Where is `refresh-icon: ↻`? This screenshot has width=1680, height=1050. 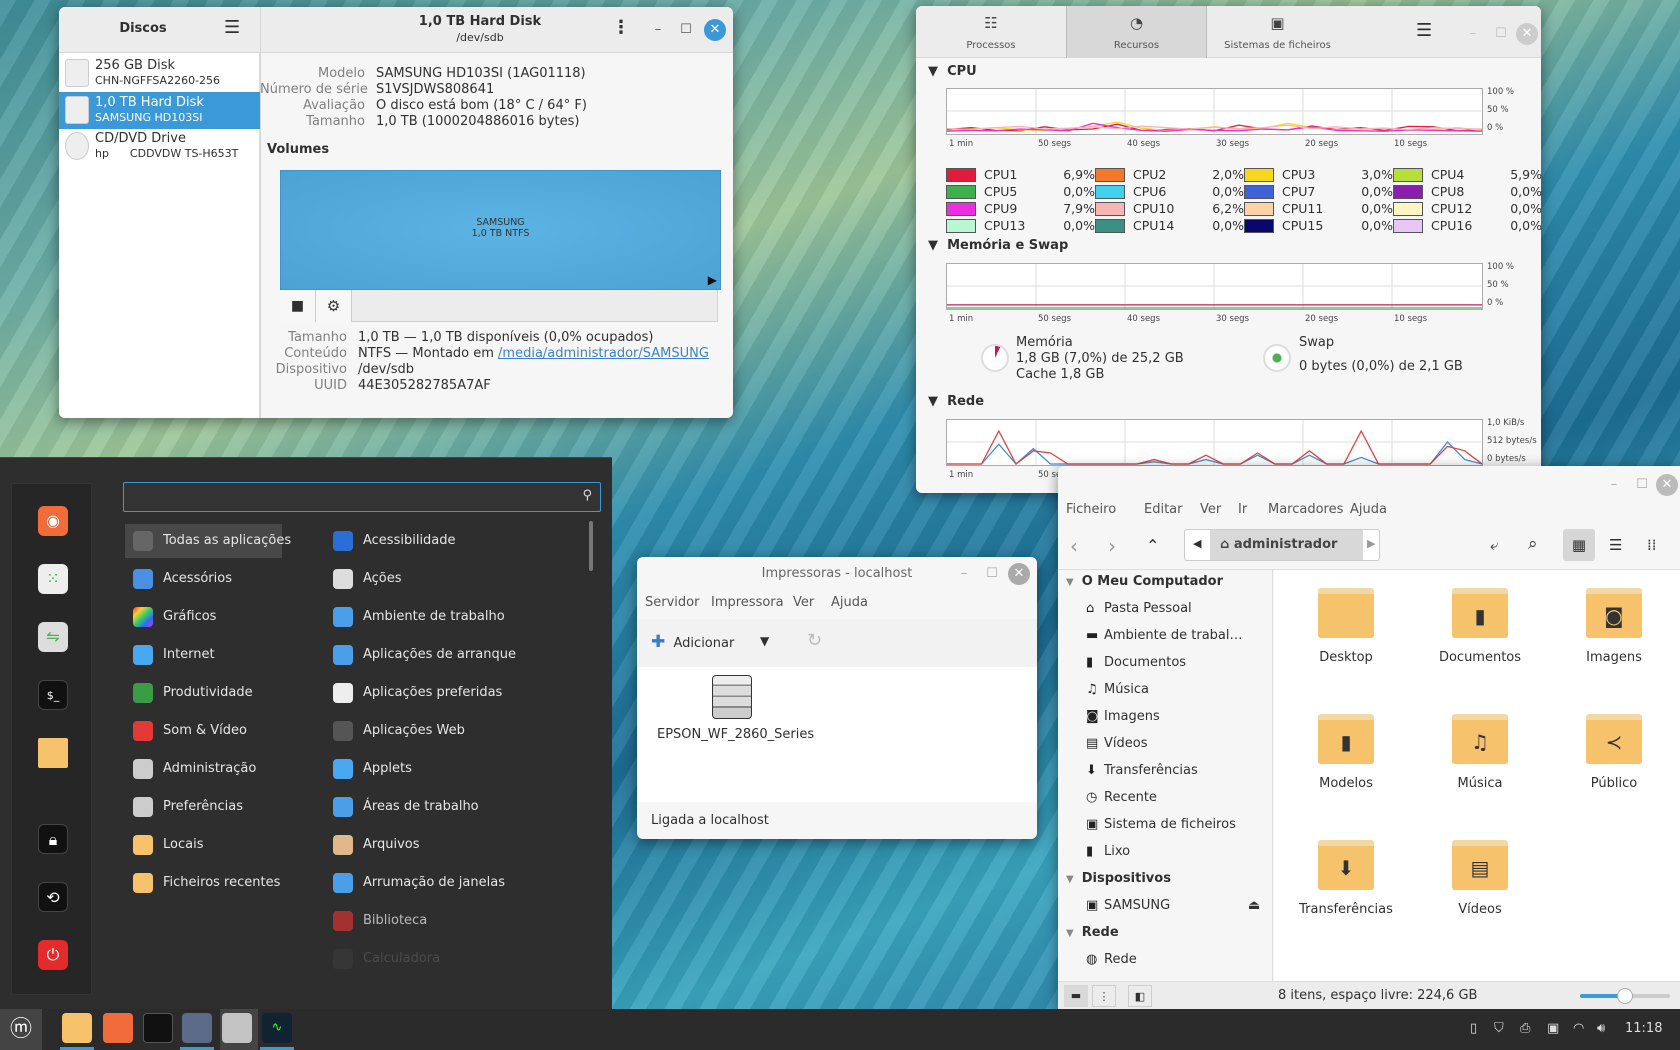
refresh-icon: ↻ is located at coordinates (814, 640).